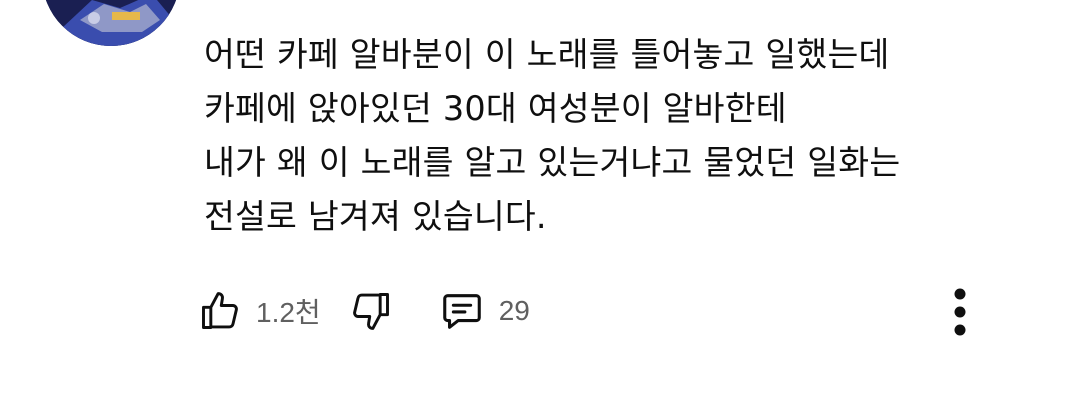 The width and height of the screenshot is (1080, 405). What do you see at coordinates (375, 216) in the screenshot?
I see `comment-line: 전설로 남겨져 있습니다.` at bounding box center [375, 216].